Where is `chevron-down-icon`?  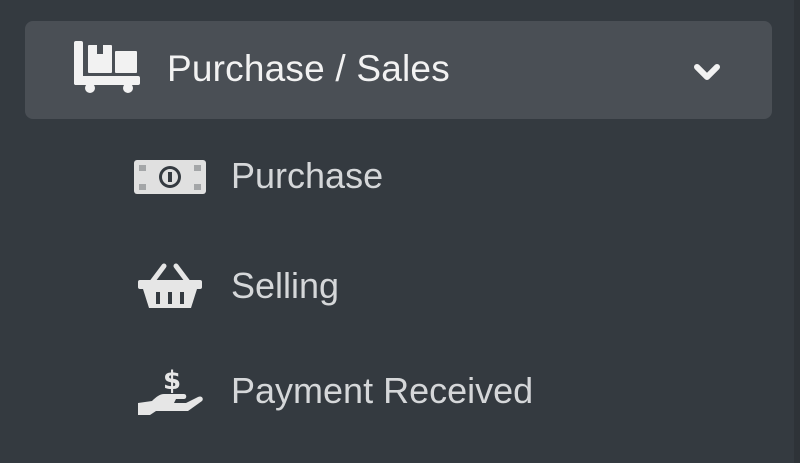 chevron-down-icon is located at coordinates (707, 72).